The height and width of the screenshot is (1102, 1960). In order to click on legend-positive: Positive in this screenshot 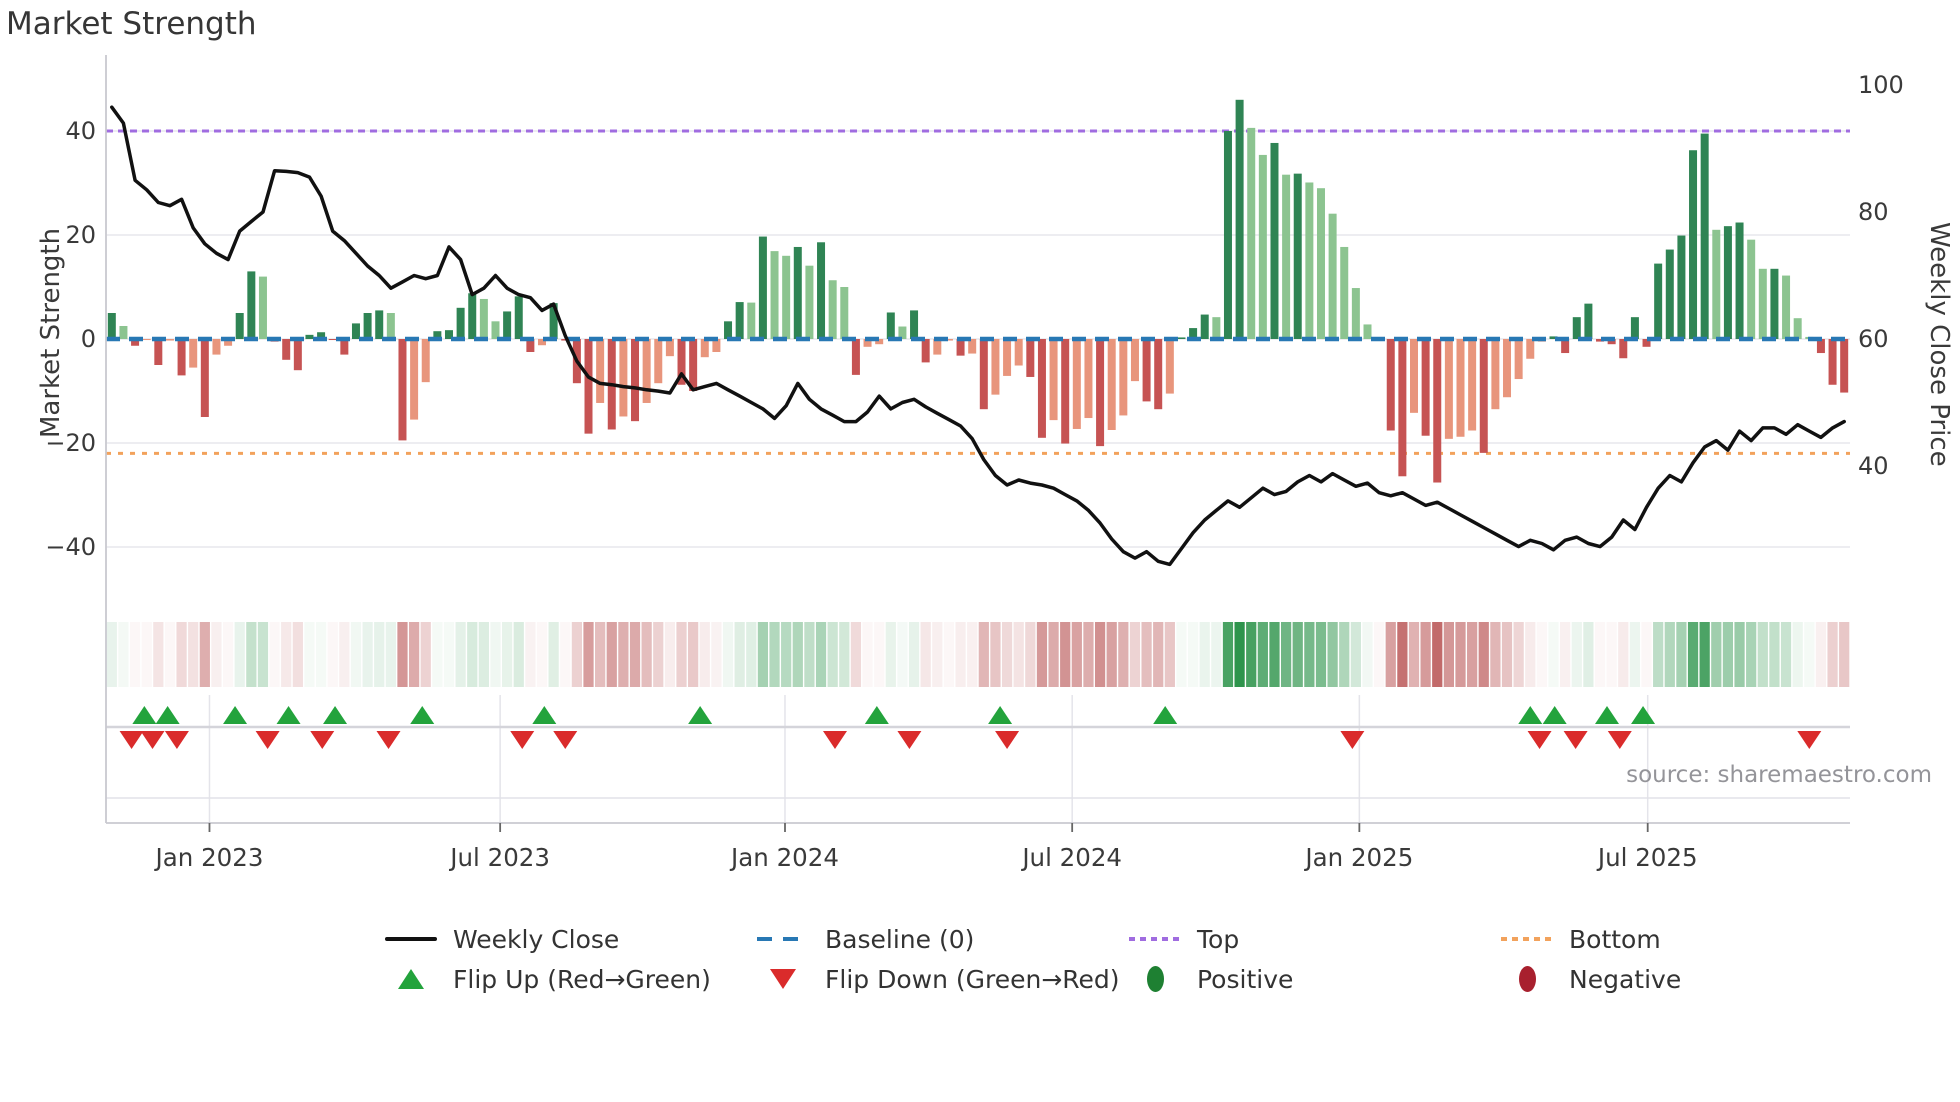, I will do `click(1210, 979)`.